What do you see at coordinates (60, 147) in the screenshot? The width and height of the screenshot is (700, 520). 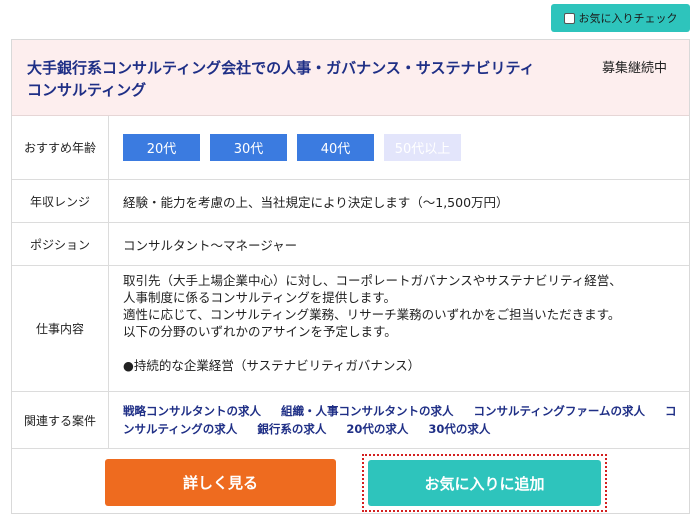 I see `row-age-label: おすすめ年齢` at bounding box center [60, 147].